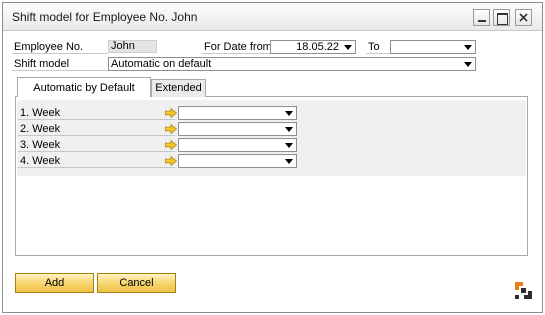  What do you see at coordinates (237, 129) in the screenshot?
I see `week-2-combo` at bounding box center [237, 129].